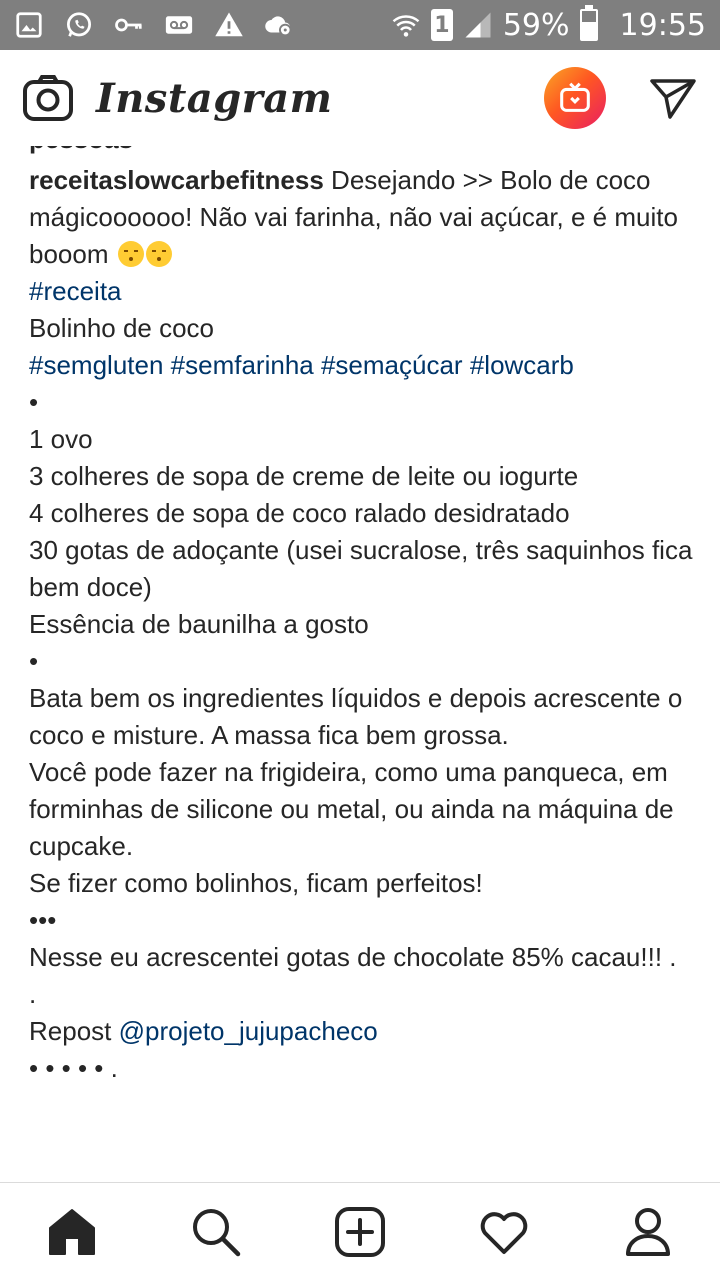 This screenshot has width=720, height=1280. What do you see at coordinates (588, 23) in the screenshot?
I see `battery-icon` at bounding box center [588, 23].